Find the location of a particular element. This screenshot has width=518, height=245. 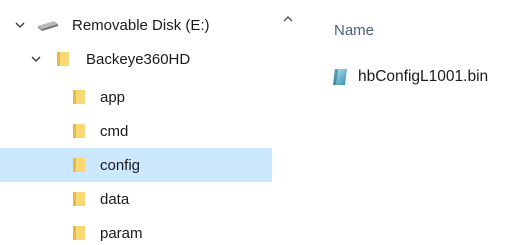

tree-item-backeye360hd: Backeye360HD is located at coordinates (136, 59).